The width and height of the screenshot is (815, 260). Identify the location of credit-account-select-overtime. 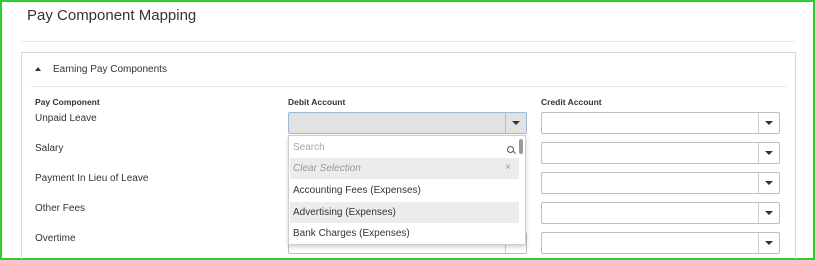
(660, 243).